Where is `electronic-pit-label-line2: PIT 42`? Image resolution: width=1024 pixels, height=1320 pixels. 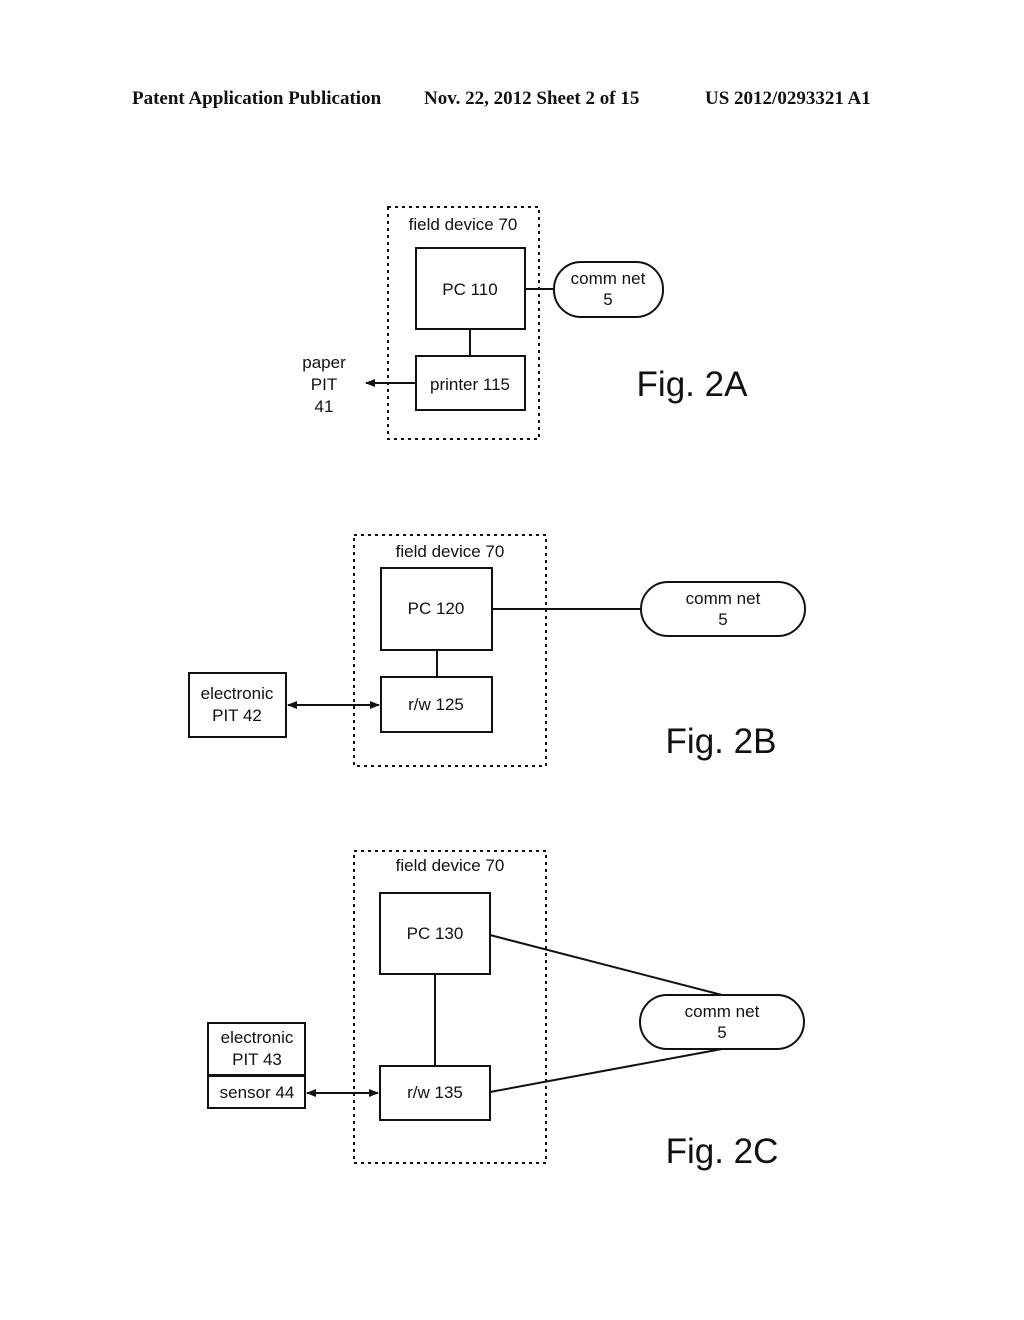 electronic-pit-label-line2: PIT 42 is located at coordinates (237, 715).